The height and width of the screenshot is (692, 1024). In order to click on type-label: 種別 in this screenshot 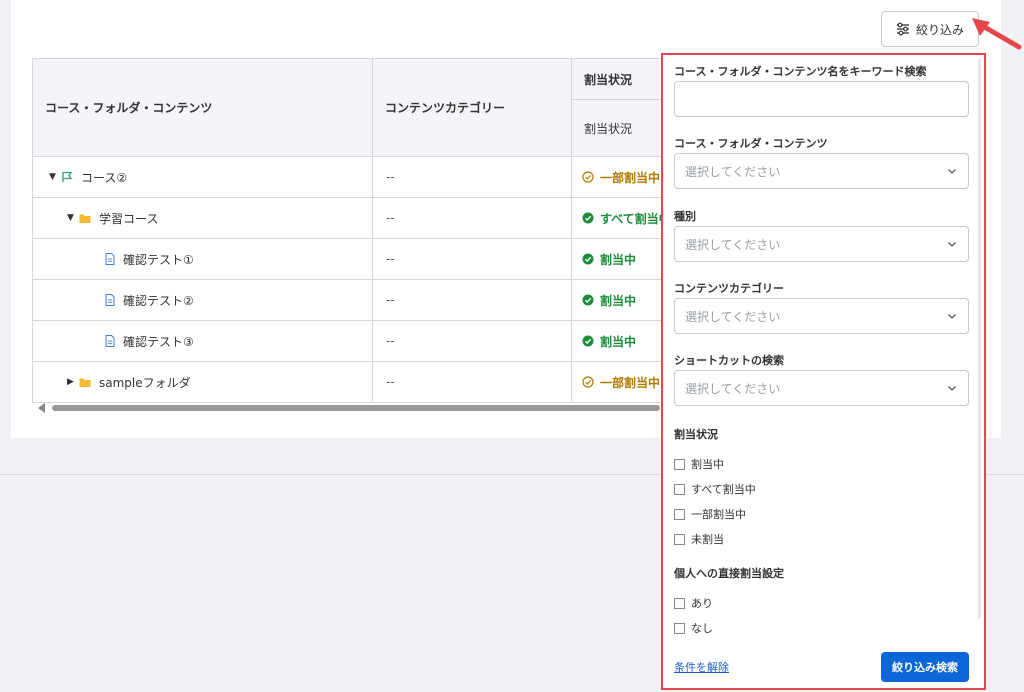, I will do `click(685, 216)`.